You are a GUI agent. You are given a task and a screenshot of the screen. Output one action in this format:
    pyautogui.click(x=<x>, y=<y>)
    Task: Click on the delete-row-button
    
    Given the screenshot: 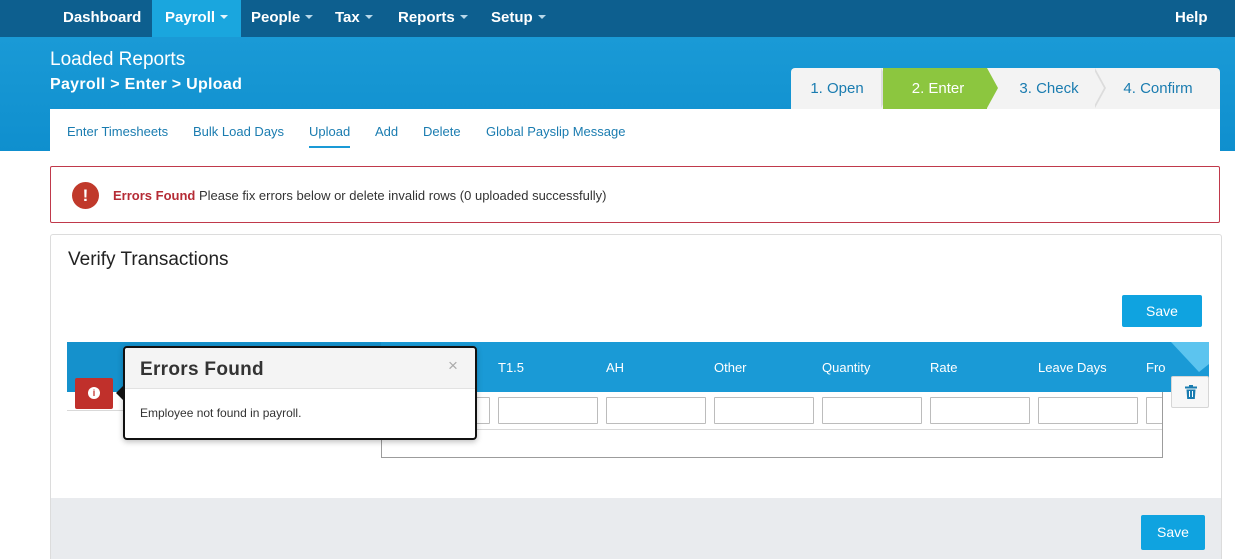 What is the action you would take?
    pyautogui.click(x=1190, y=392)
    